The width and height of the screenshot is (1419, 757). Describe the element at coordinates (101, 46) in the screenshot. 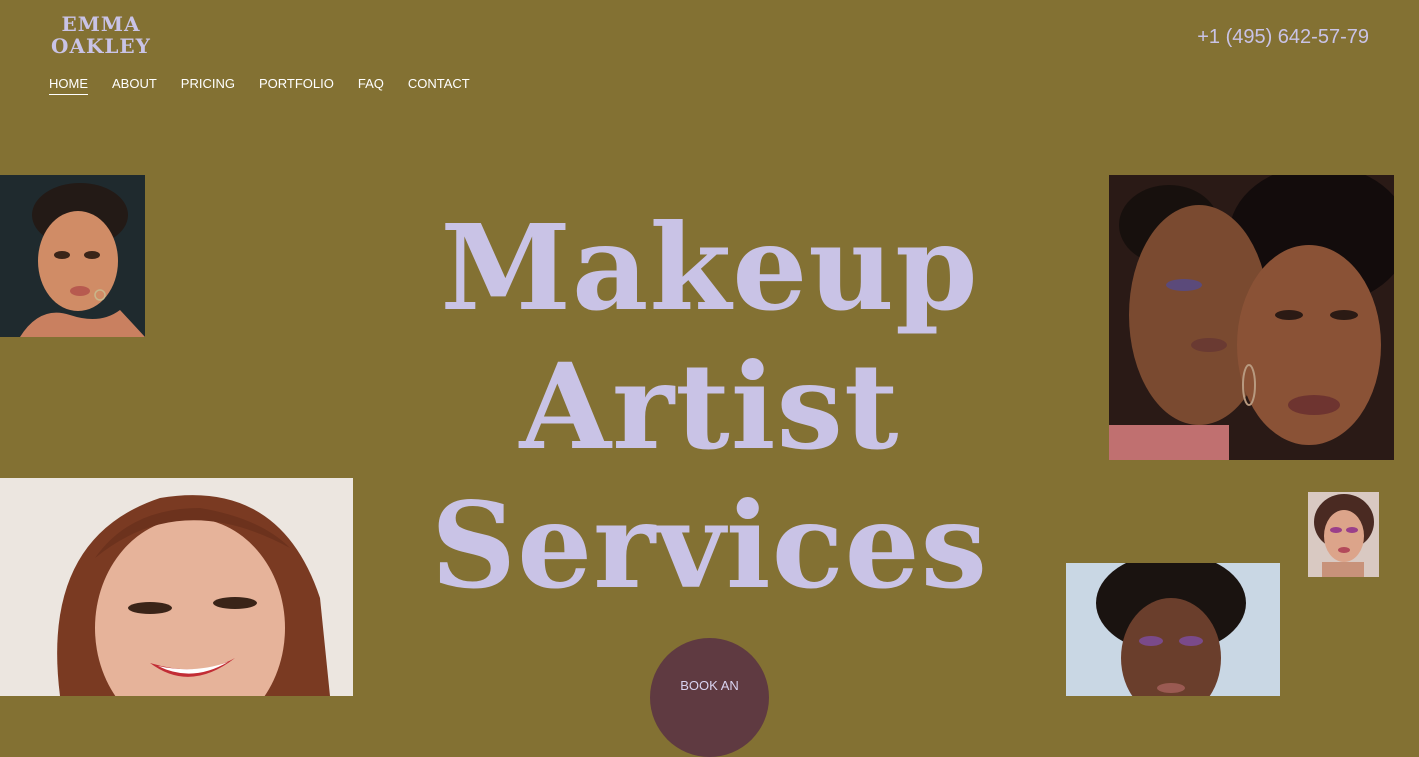

I see `brand-logo-line2: OAKLEY` at that location.